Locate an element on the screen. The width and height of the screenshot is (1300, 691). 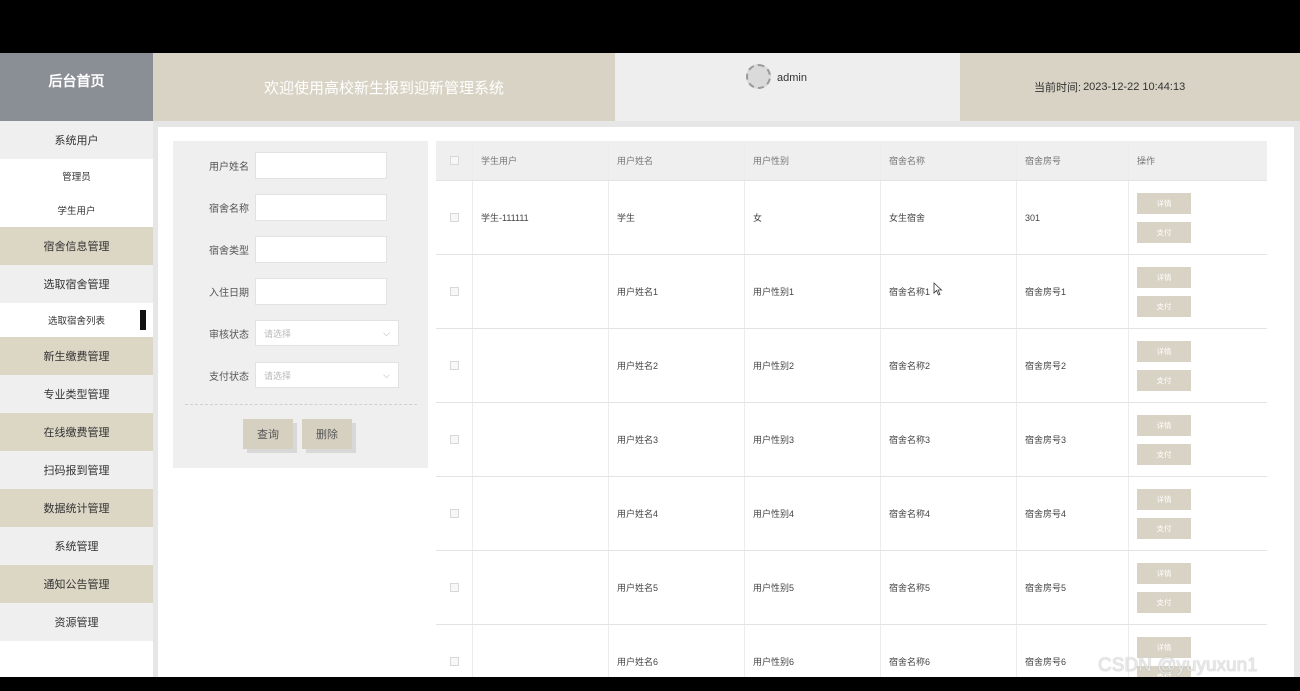
cell-student-user: 学生-111111 is located at coordinates (541, 217).